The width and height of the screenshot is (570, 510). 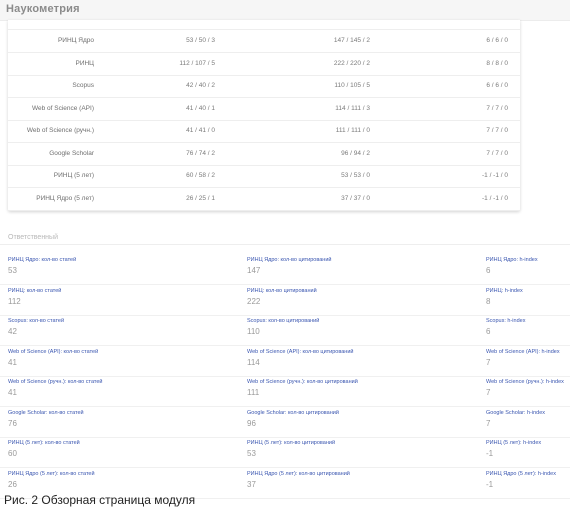 I want to click on app-header: Наукометрия, so click(x=285, y=10).